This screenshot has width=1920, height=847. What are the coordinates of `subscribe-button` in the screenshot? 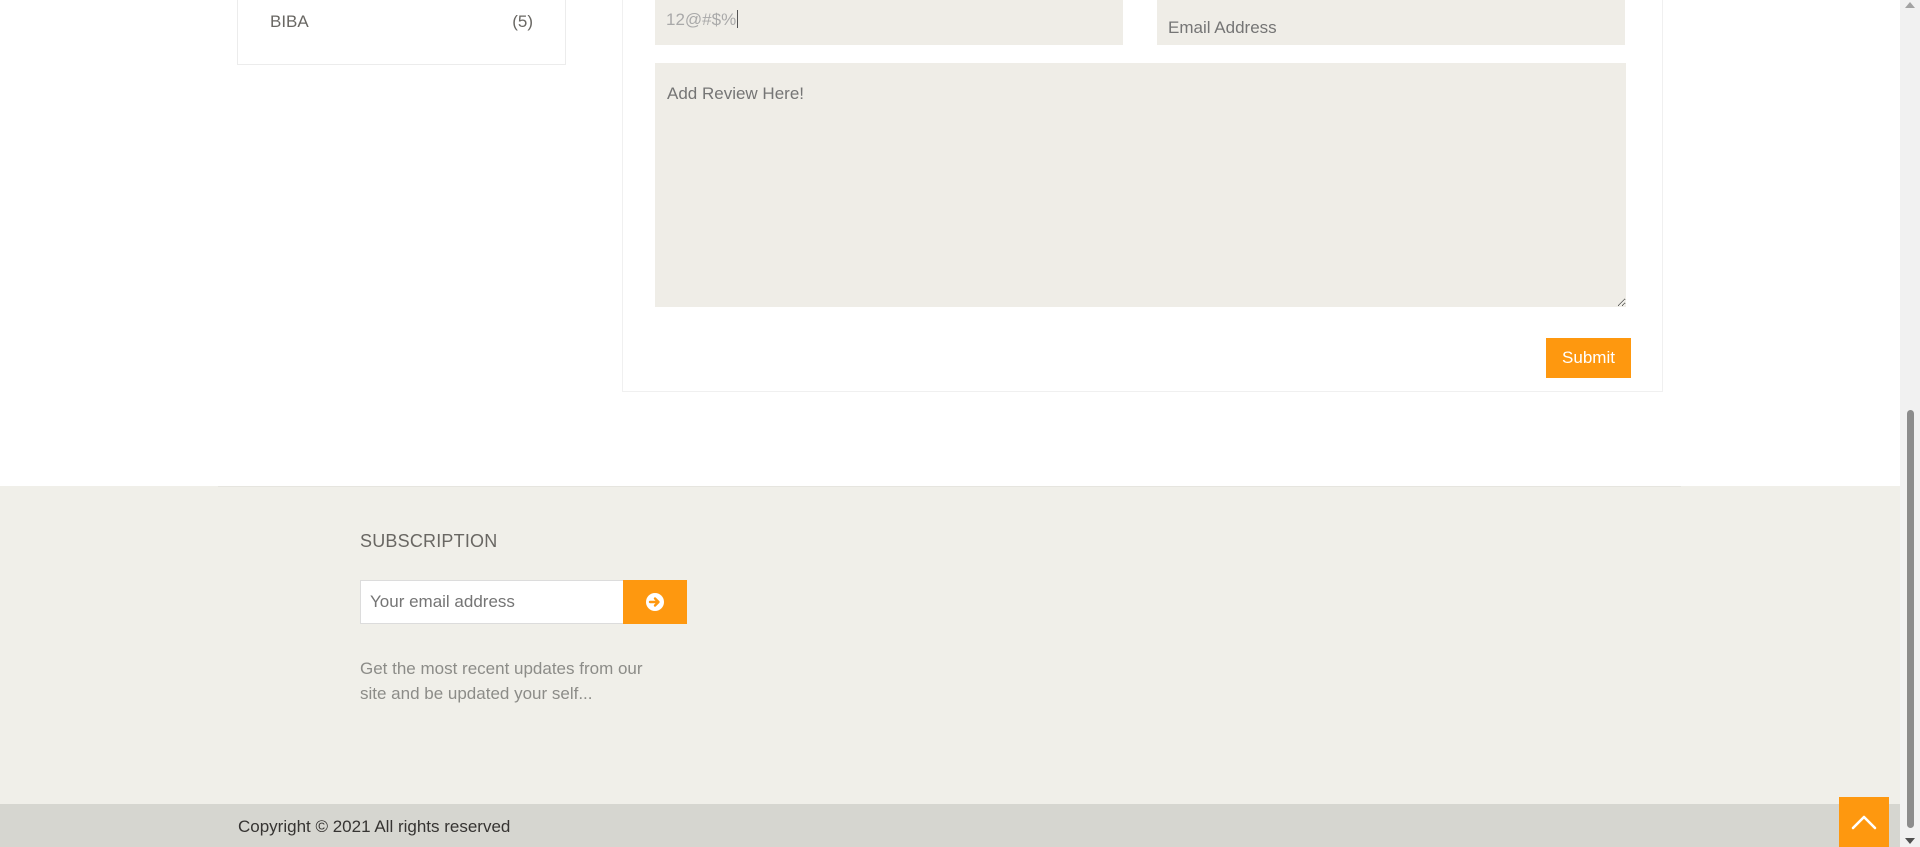 It's located at (655, 602).